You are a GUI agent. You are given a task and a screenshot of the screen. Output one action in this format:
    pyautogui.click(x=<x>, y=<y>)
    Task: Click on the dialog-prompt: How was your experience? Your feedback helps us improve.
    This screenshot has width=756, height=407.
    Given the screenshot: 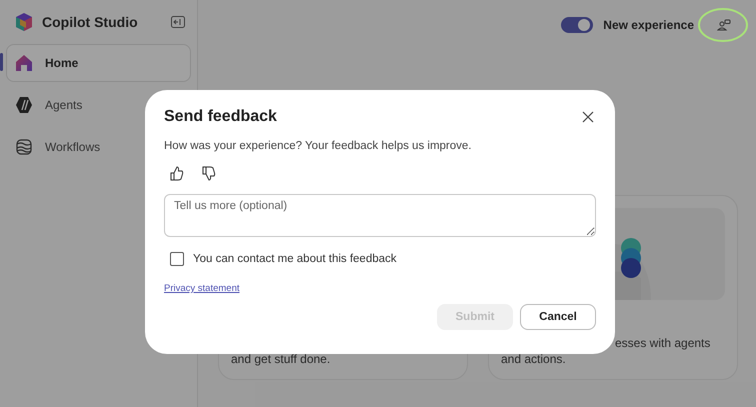 What is the action you would take?
    pyautogui.click(x=318, y=146)
    